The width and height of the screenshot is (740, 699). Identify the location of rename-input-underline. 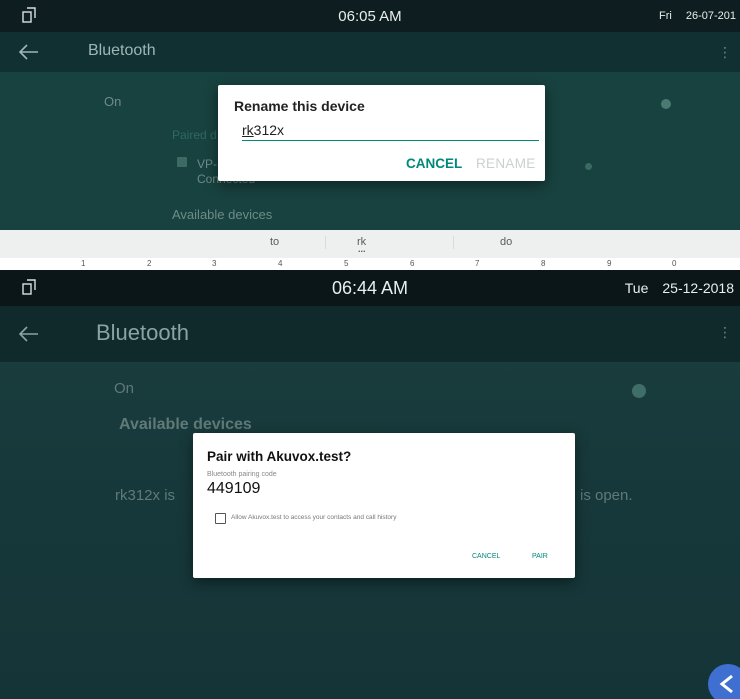
(390, 140).